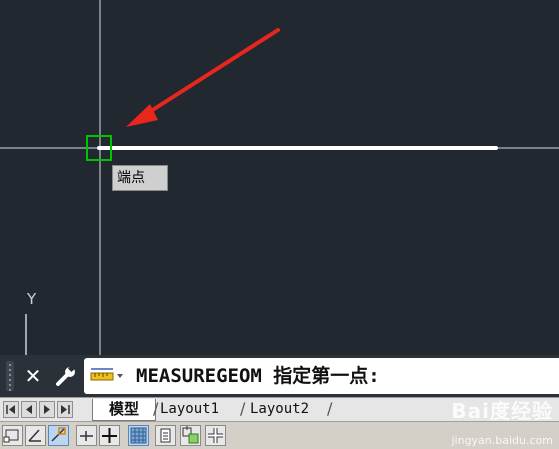 This screenshot has height=449, width=559. I want to click on wrench-icon, so click(65, 376).